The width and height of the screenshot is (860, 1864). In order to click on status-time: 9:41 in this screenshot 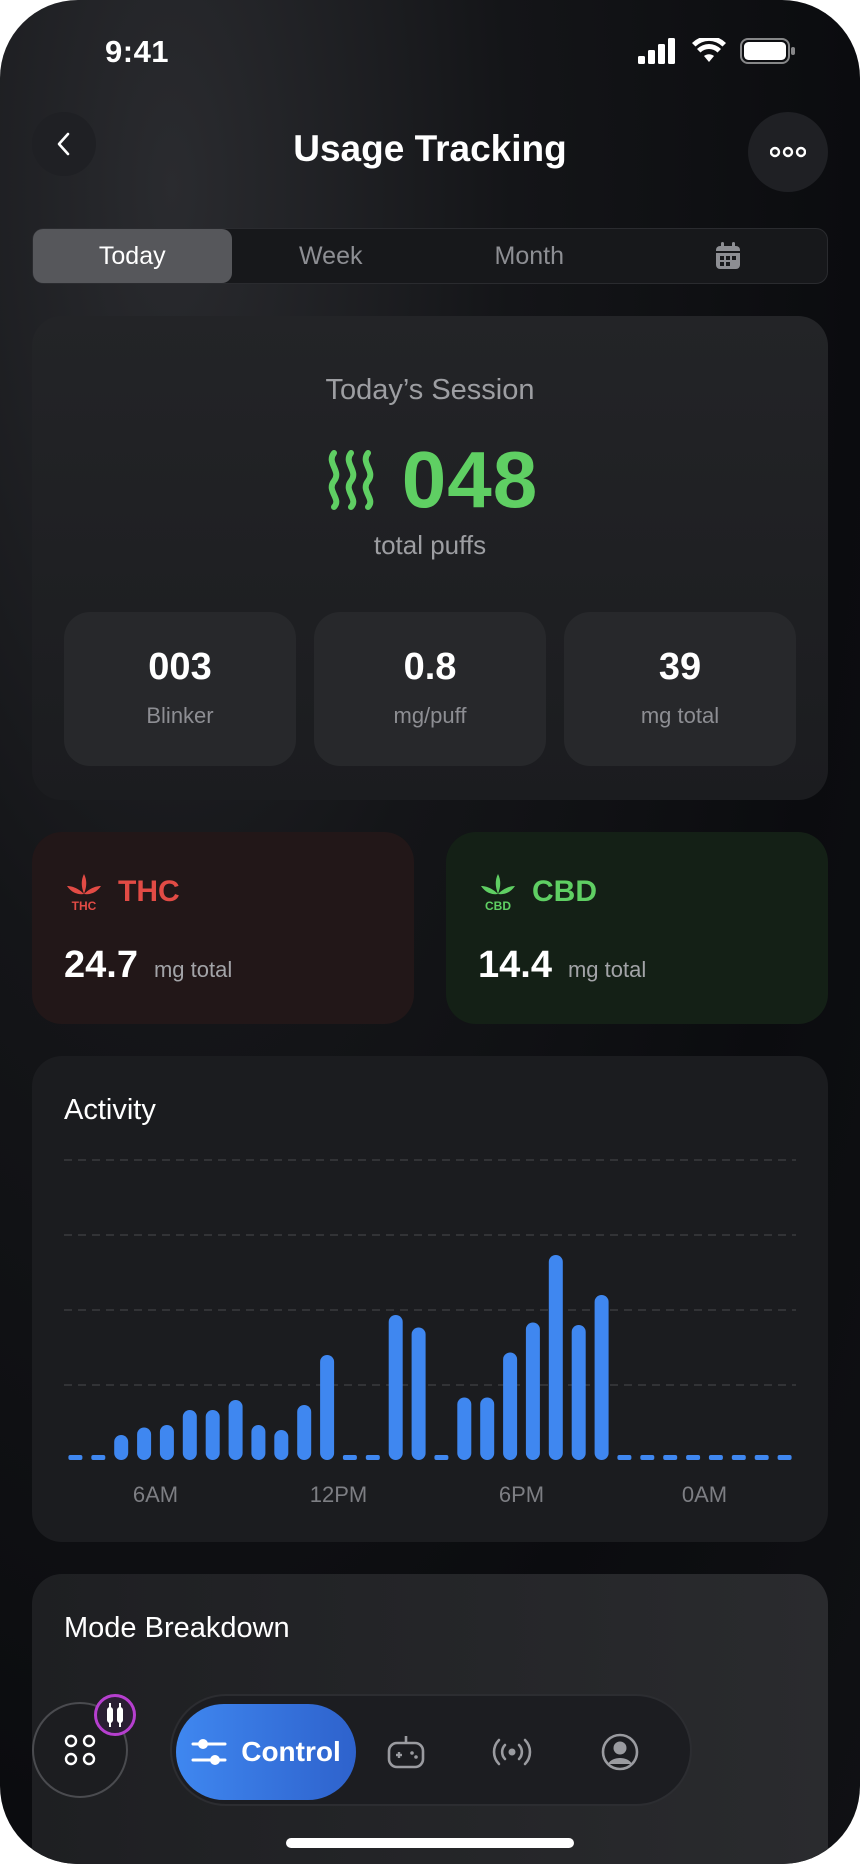, I will do `click(137, 51)`.